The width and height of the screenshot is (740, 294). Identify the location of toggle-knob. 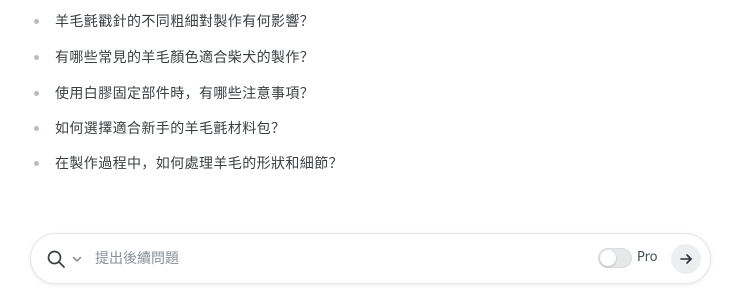
(608, 258).